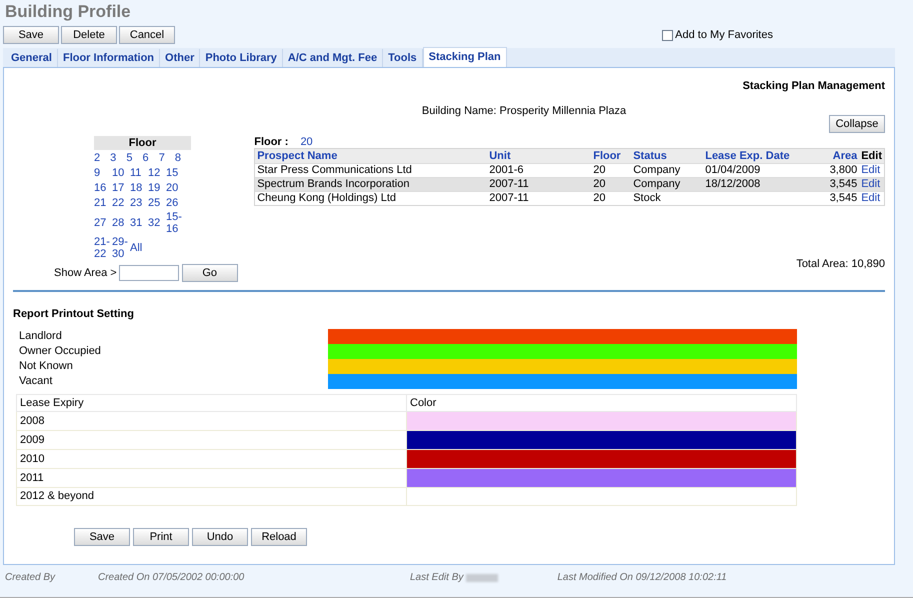  Describe the element at coordinates (172, 578) in the screenshot. I see `created-on: Created On 07/05/2002 00:00:00` at that location.